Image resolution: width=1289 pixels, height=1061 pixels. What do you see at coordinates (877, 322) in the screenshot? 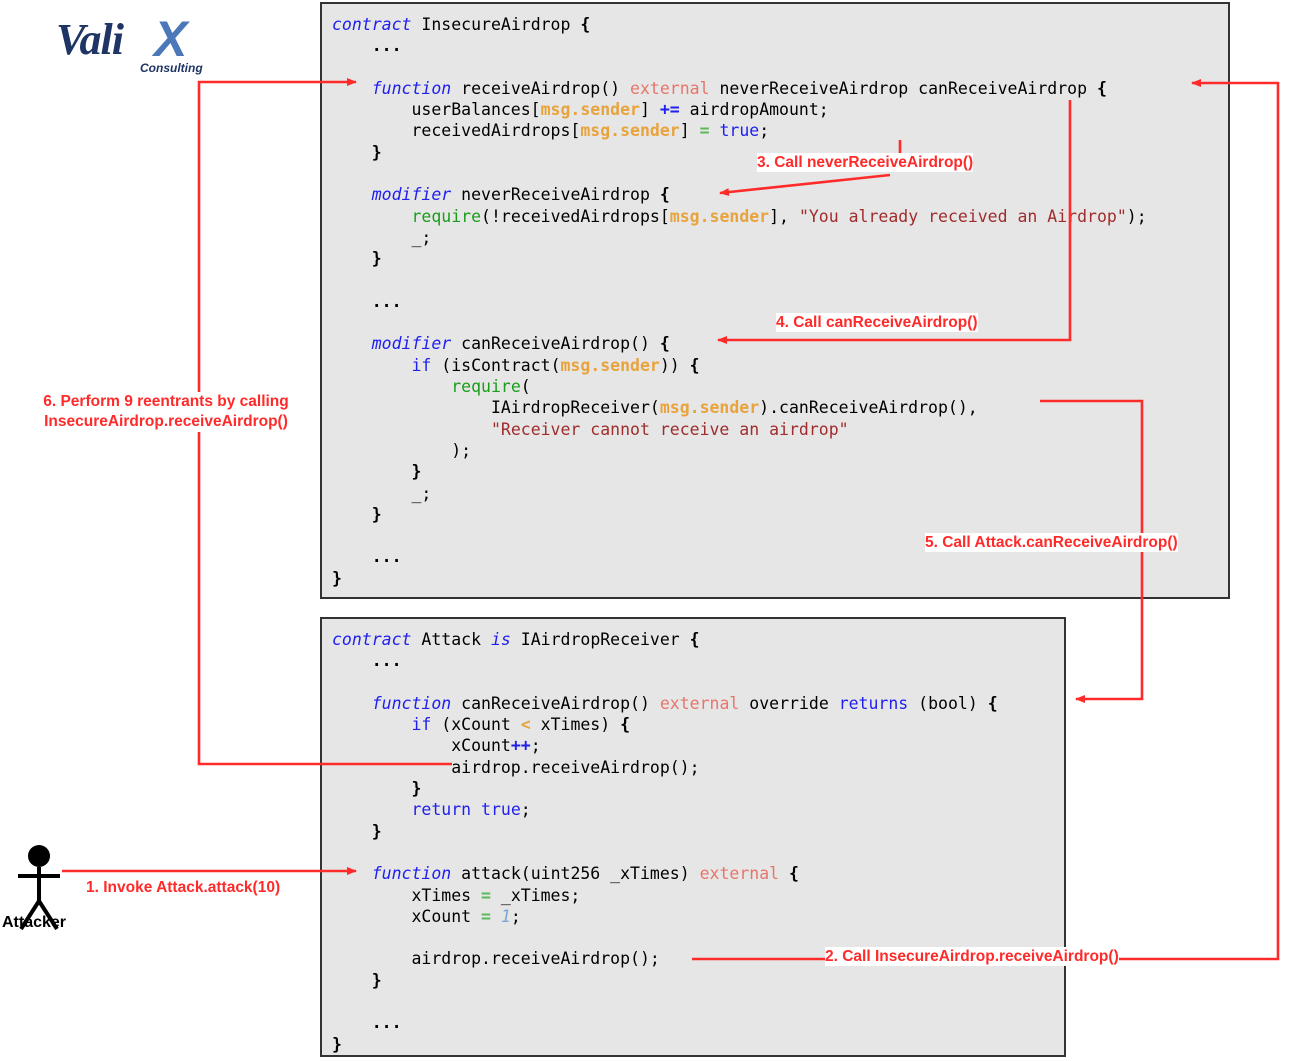
I see `annotation-step-4: 4. Call canReceiveAirdrop()` at bounding box center [877, 322].